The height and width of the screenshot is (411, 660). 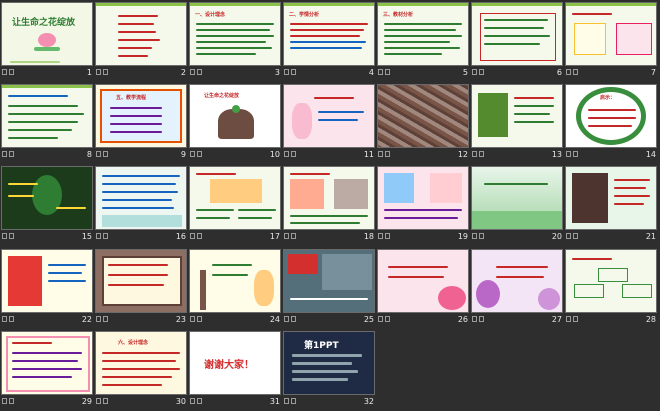 What do you see at coordinates (274, 319) in the screenshot?
I see `slide-number: 24` at bounding box center [274, 319].